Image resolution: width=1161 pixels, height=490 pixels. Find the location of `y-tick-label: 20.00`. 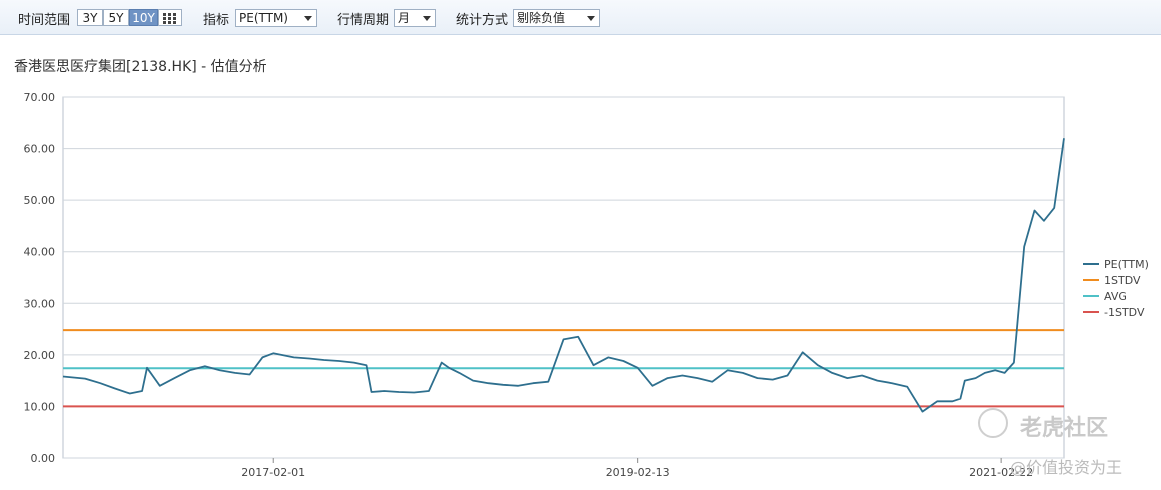

y-tick-label: 20.00 is located at coordinates (40, 355).